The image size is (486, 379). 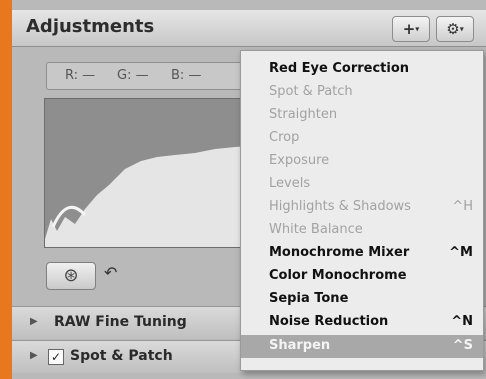 I want to click on histogram-curve, so click(x=148, y=196).